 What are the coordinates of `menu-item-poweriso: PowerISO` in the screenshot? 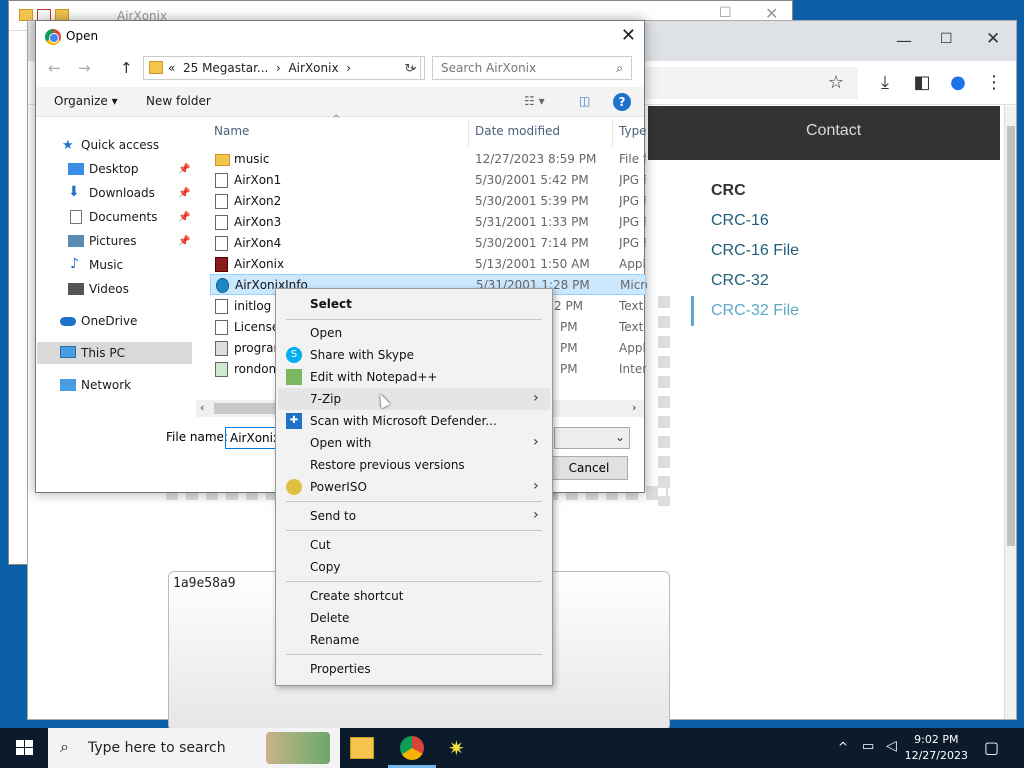 It's located at (338, 487).